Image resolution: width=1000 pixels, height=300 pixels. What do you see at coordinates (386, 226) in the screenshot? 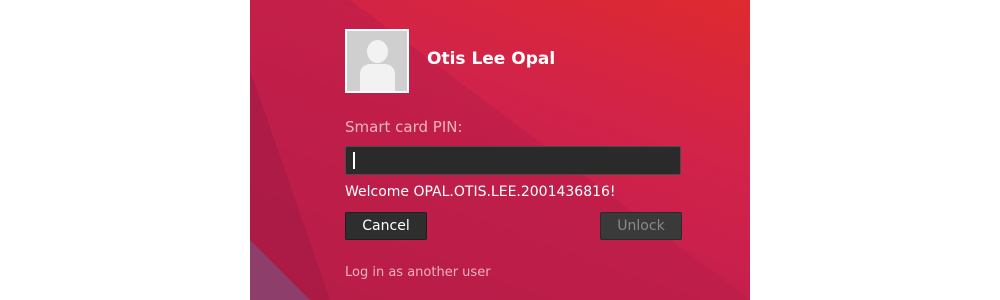
I see `cancel-button: Cancel` at bounding box center [386, 226].